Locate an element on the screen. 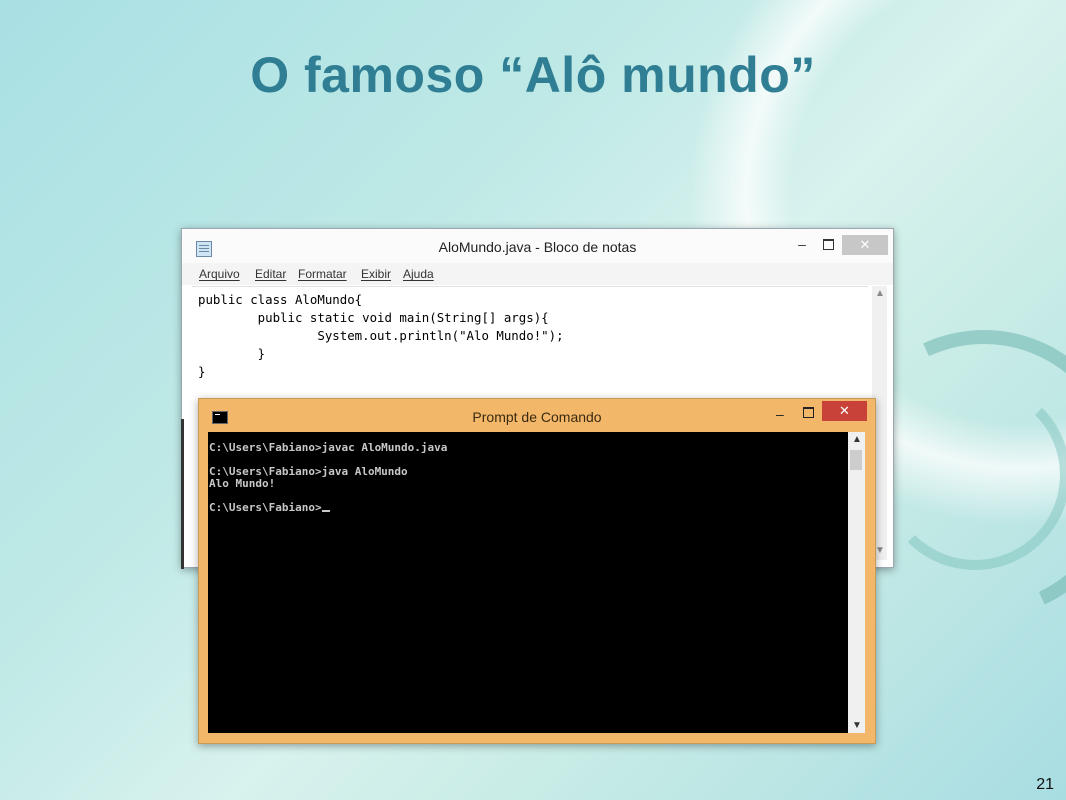 This screenshot has height=800, width=1066. scroll-thumb is located at coordinates (856, 460).